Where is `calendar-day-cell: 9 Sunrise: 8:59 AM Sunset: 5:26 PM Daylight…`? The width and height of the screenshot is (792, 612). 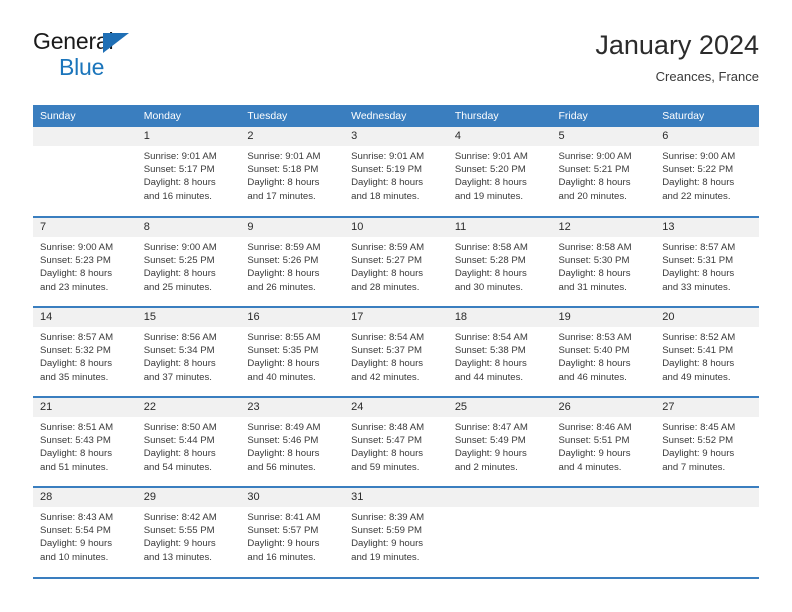 calendar-day-cell: 9 Sunrise: 8:59 AM Sunset: 5:26 PM Daylight… is located at coordinates (292, 261).